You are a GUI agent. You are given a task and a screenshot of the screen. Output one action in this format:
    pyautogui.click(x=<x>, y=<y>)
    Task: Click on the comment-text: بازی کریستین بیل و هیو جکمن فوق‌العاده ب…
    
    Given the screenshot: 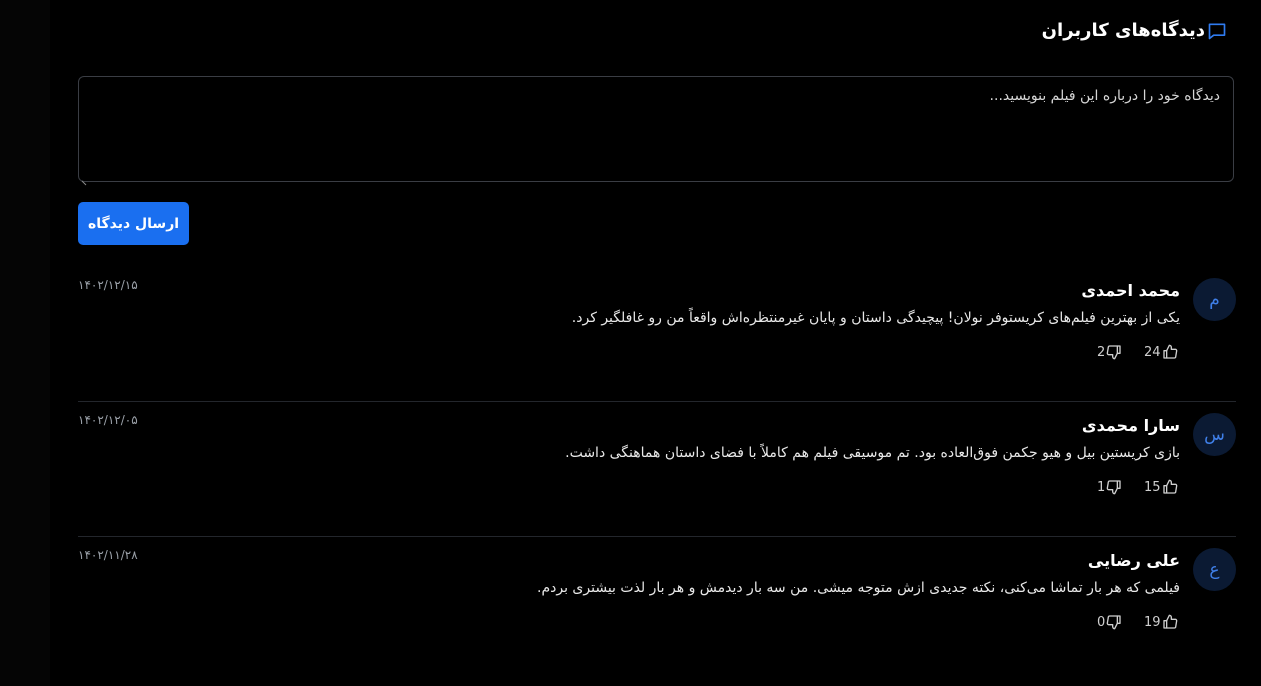 What is the action you would take?
    pyautogui.click(x=872, y=453)
    